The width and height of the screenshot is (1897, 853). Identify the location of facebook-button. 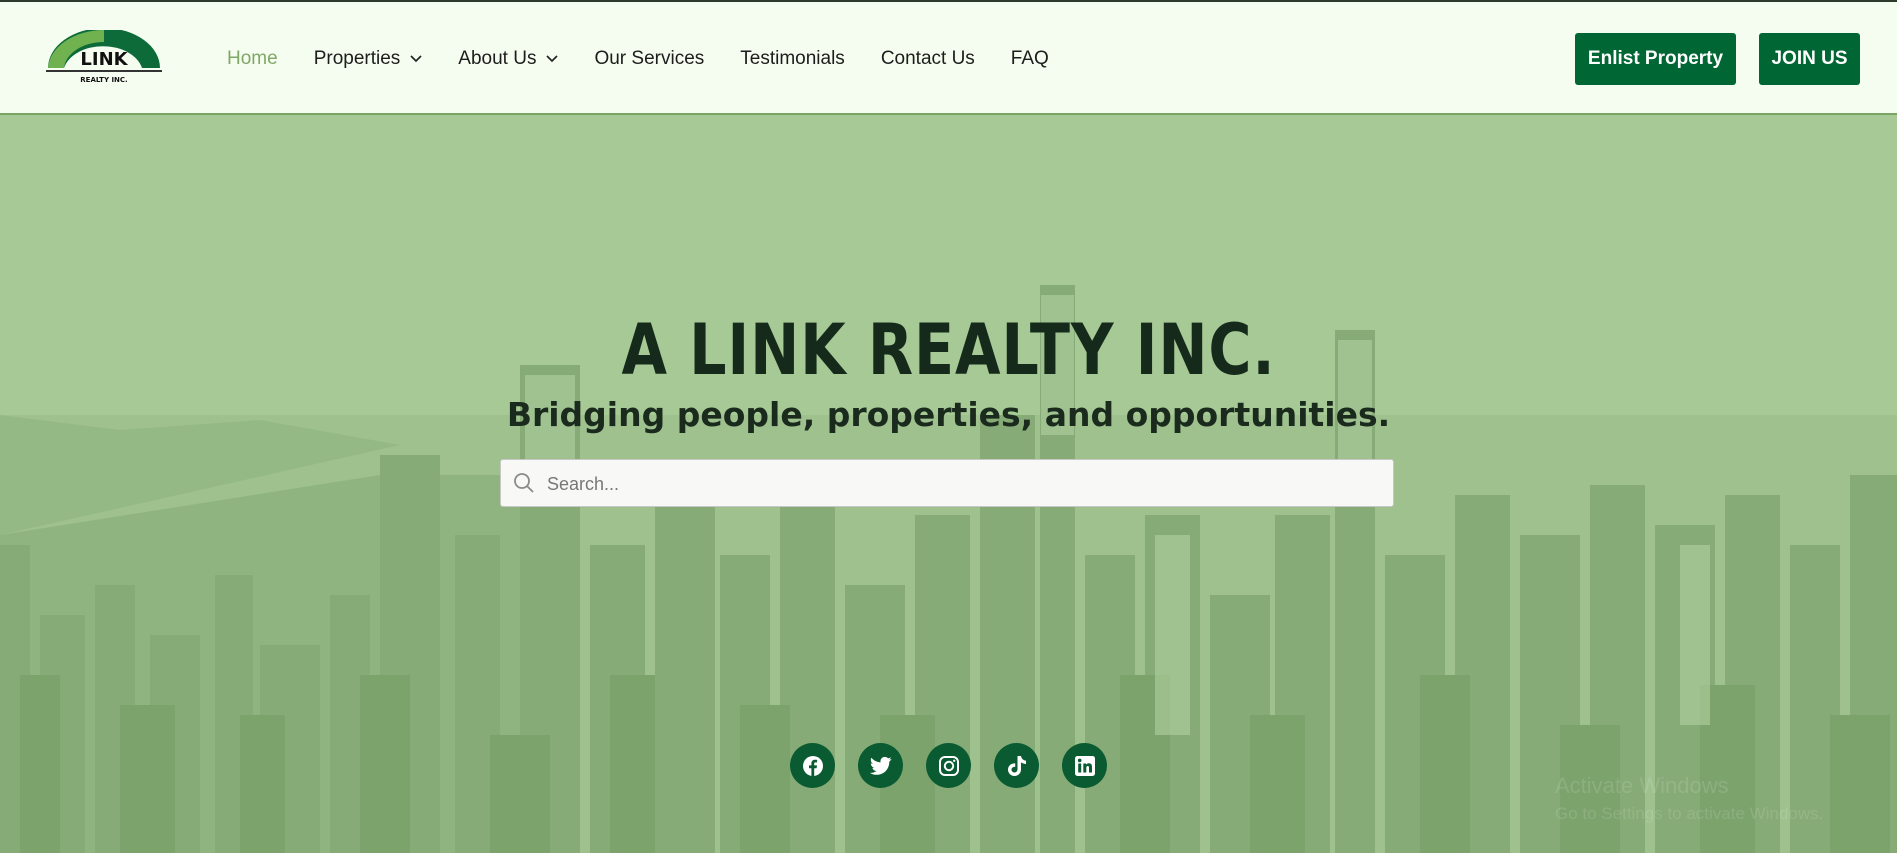
(812, 765).